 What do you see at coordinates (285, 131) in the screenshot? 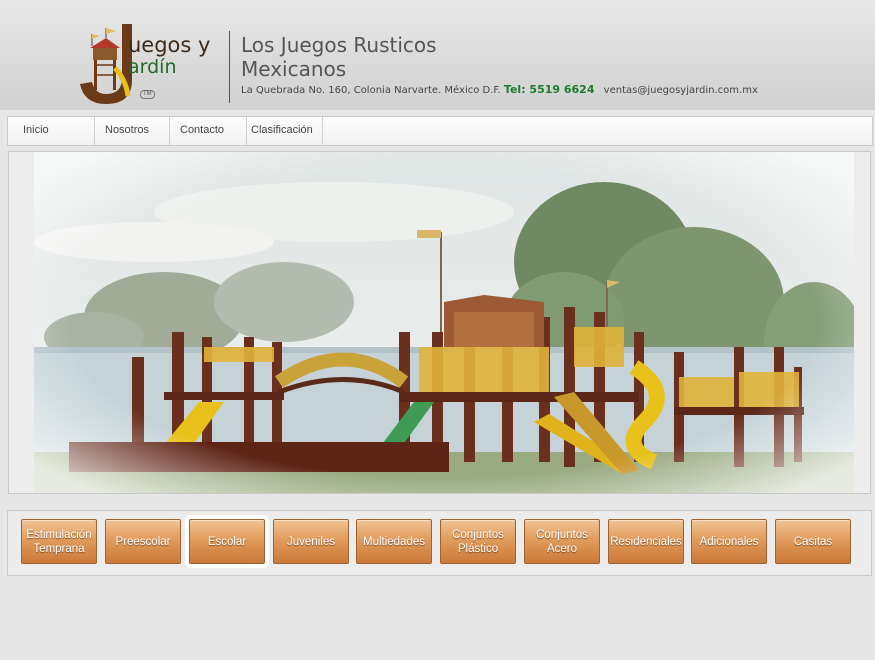
I see `nav-item-clasificacion: Clasificación` at bounding box center [285, 131].